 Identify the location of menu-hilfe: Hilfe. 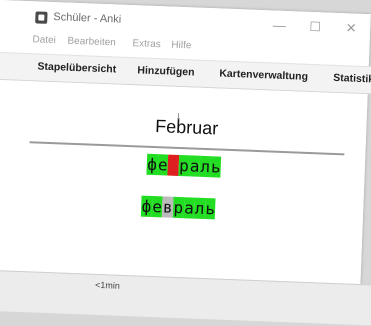
(181, 46).